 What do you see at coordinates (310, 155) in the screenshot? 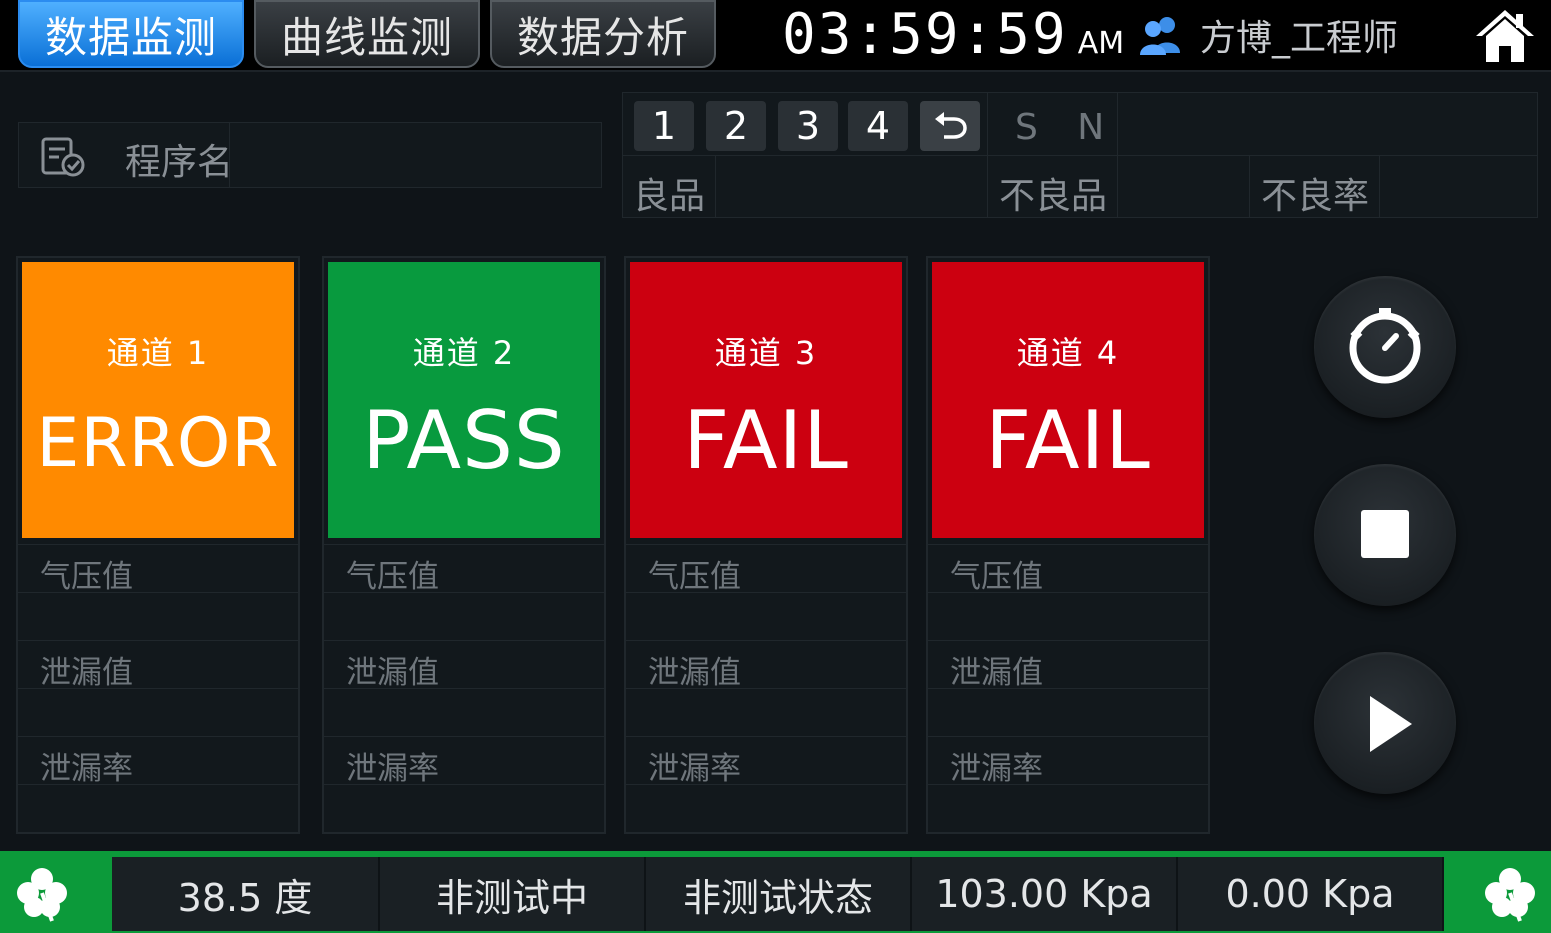
I see `program-panel: 程序名` at bounding box center [310, 155].